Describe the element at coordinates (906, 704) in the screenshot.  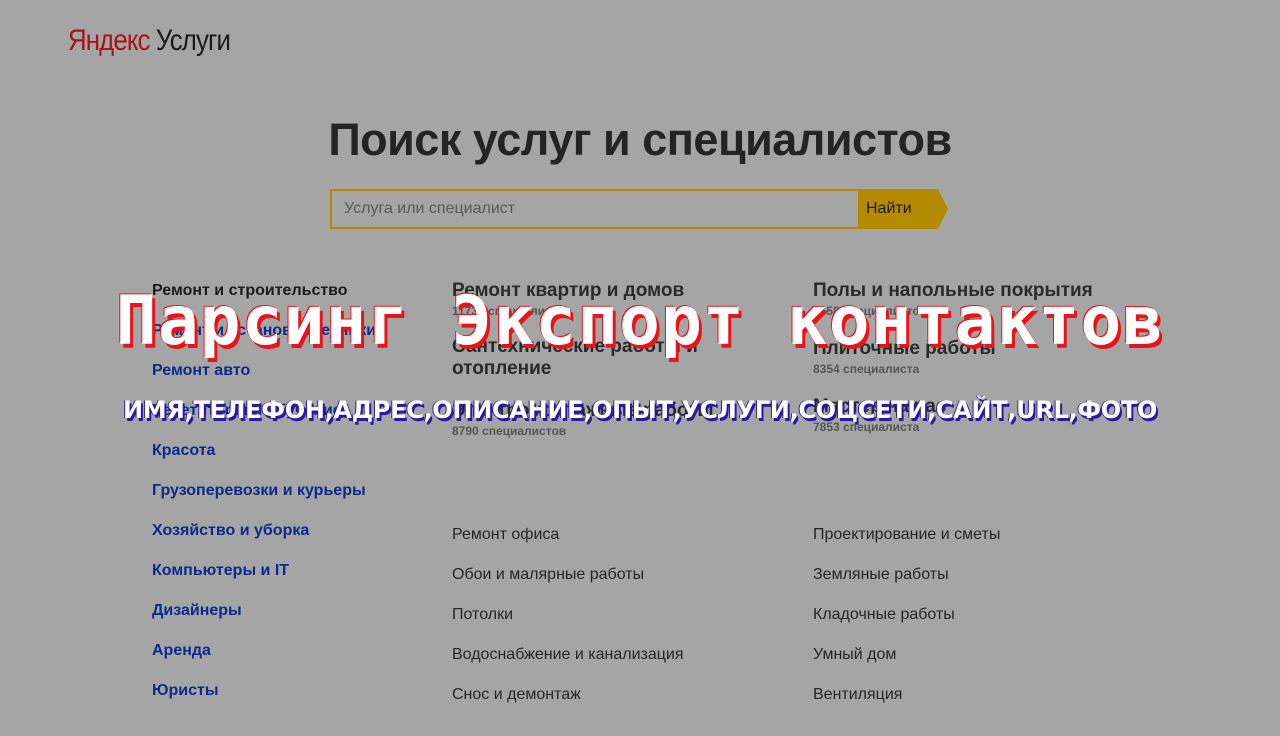
I see `subservice-link: Вентиляция` at that location.